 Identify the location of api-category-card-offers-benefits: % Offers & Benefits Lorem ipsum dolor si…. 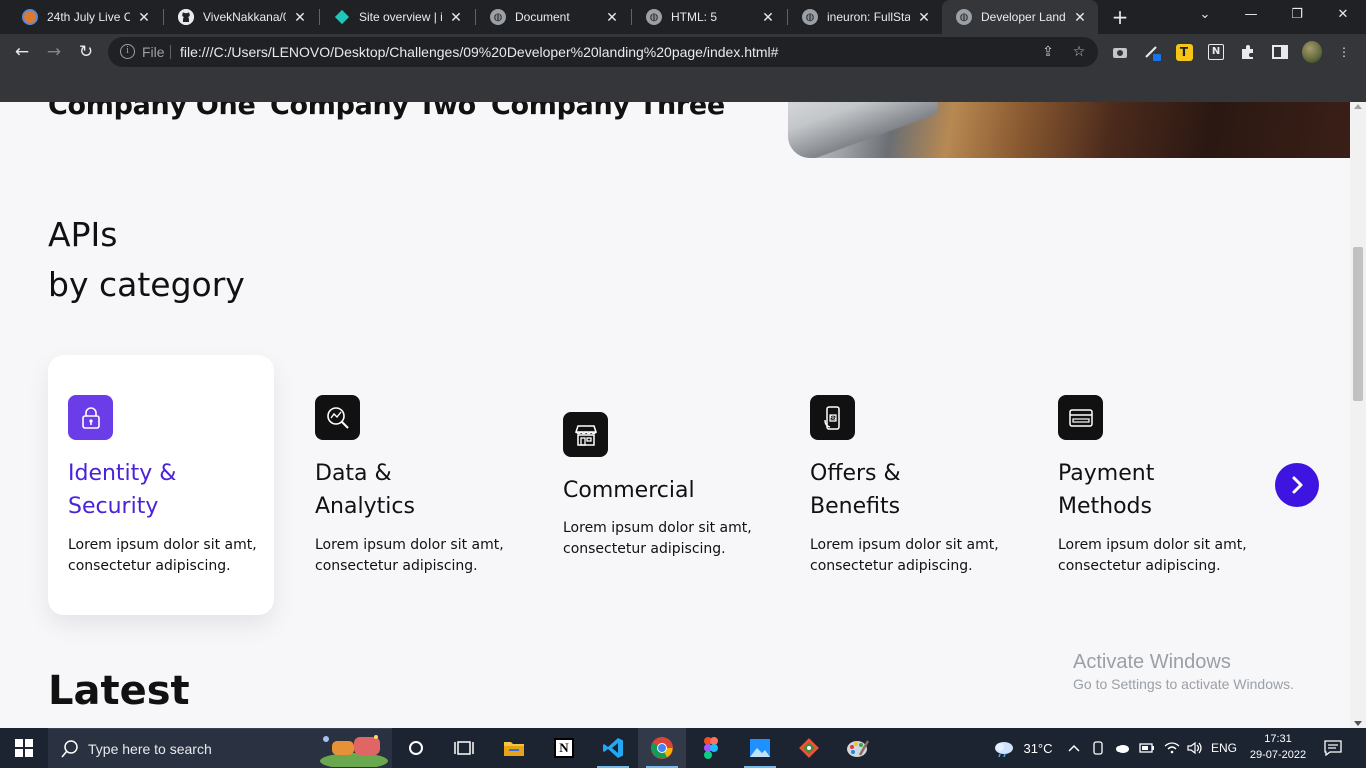
(903, 485).